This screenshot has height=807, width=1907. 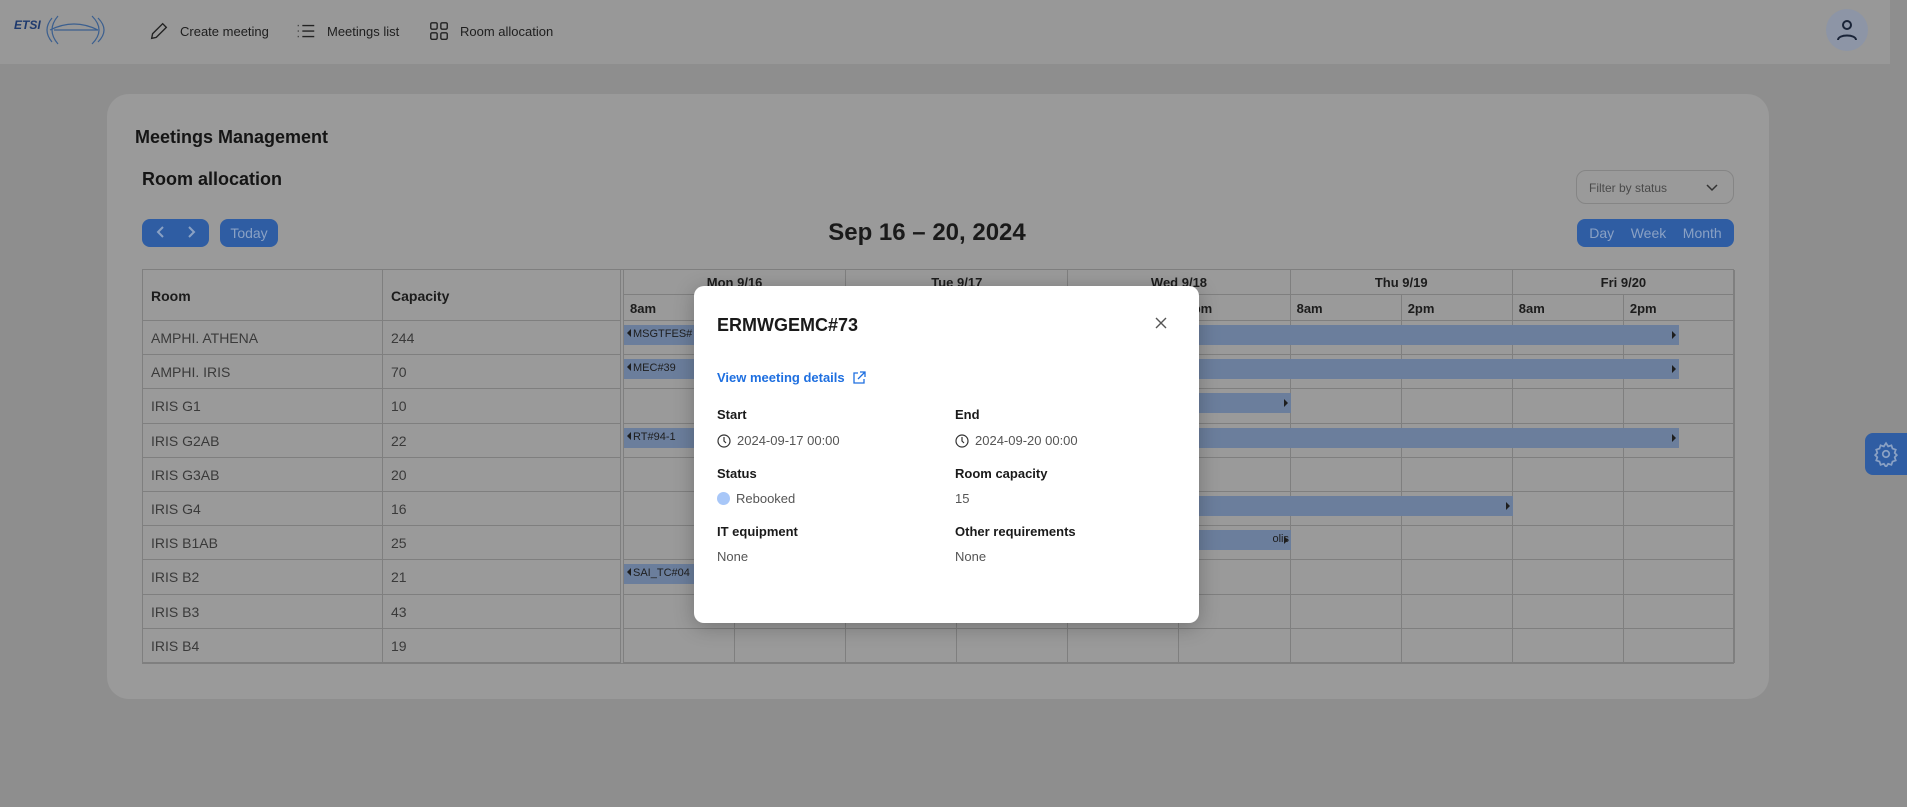 I want to click on list-icon, so click(x=306, y=31).